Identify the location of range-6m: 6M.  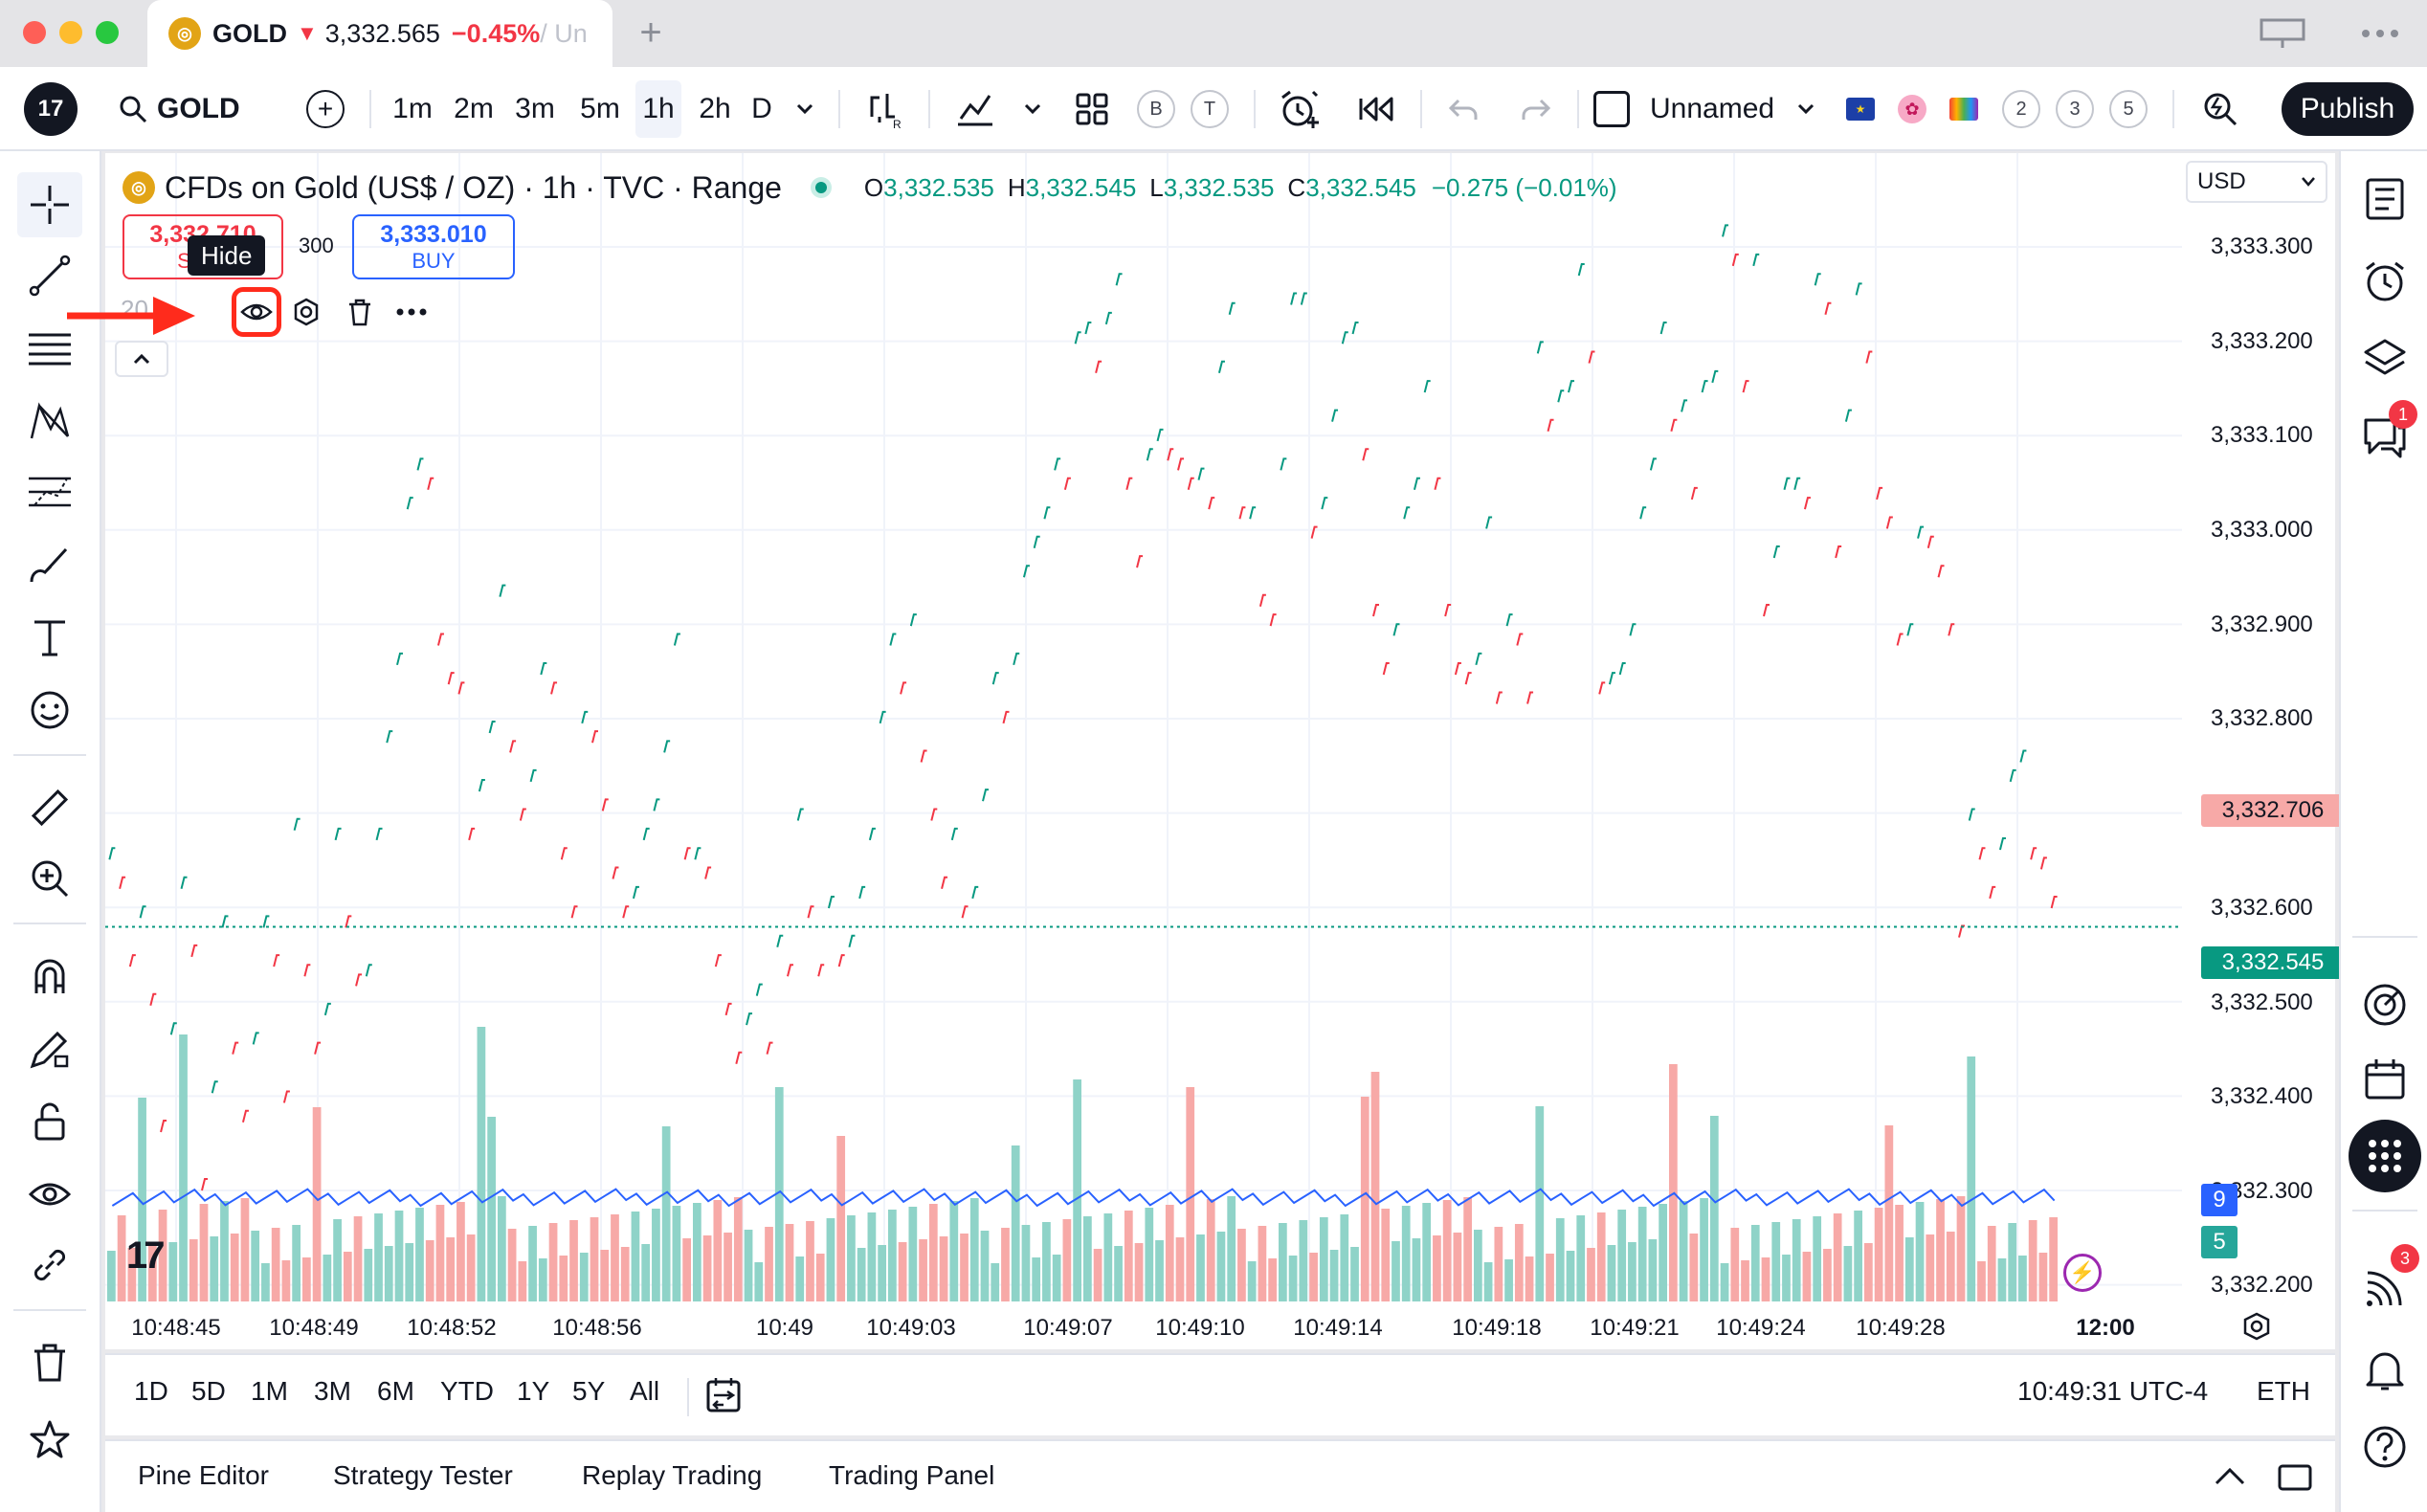
(395, 1391).